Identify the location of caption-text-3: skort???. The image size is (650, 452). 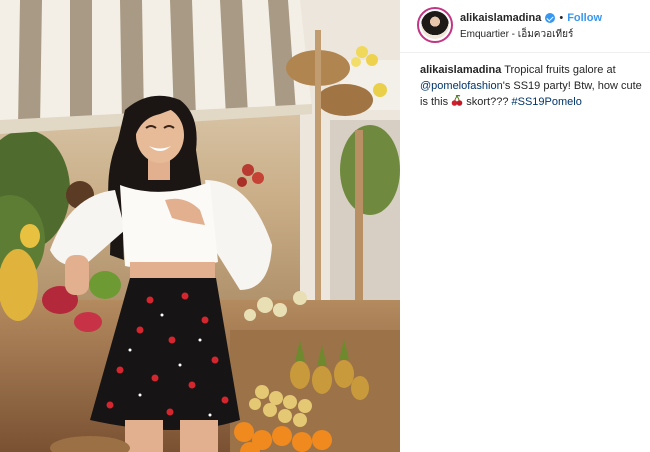
(487, 102).